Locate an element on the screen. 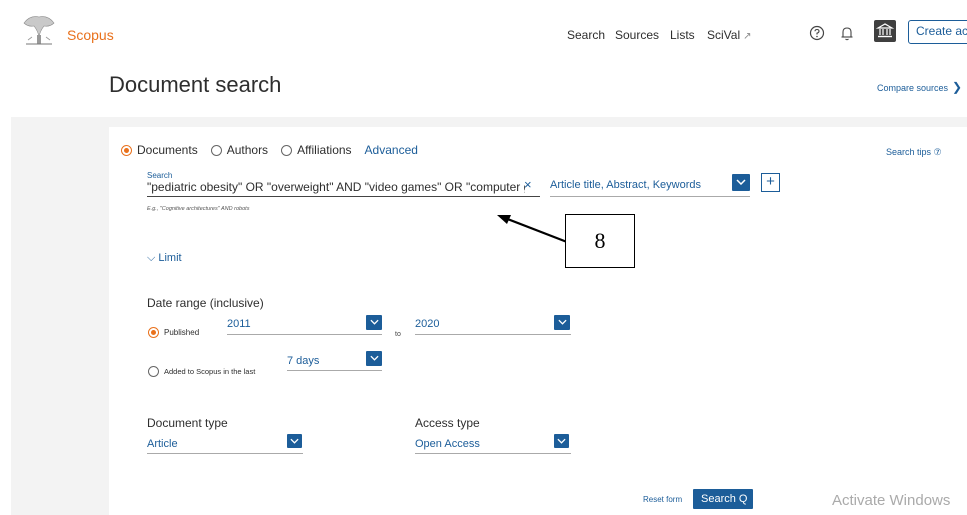 The image size is (967, 515). advanced-search-link: Advanced is located at coordinates (391, 150).